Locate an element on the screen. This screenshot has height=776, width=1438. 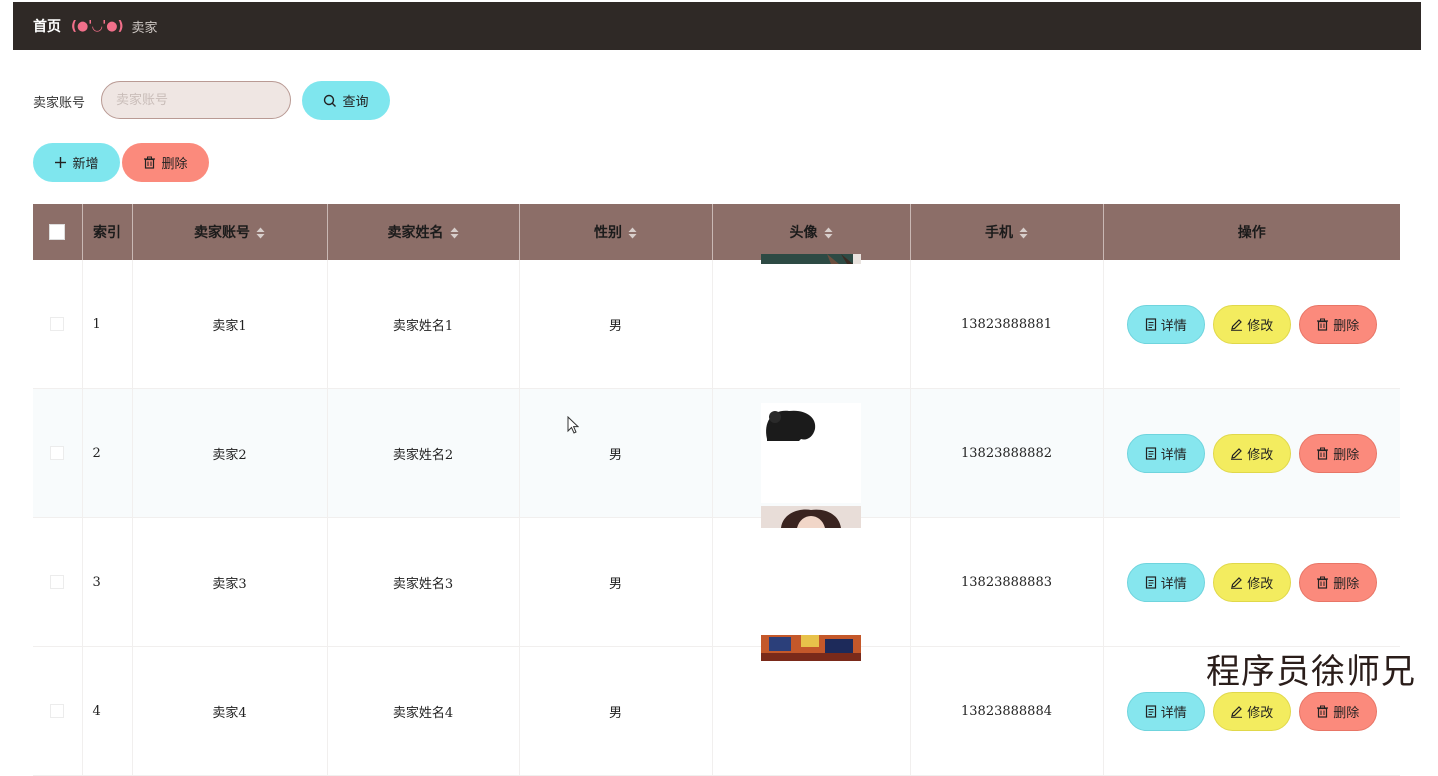
breadcrumb-current: 卖家 is located at coordinates (144, 28).